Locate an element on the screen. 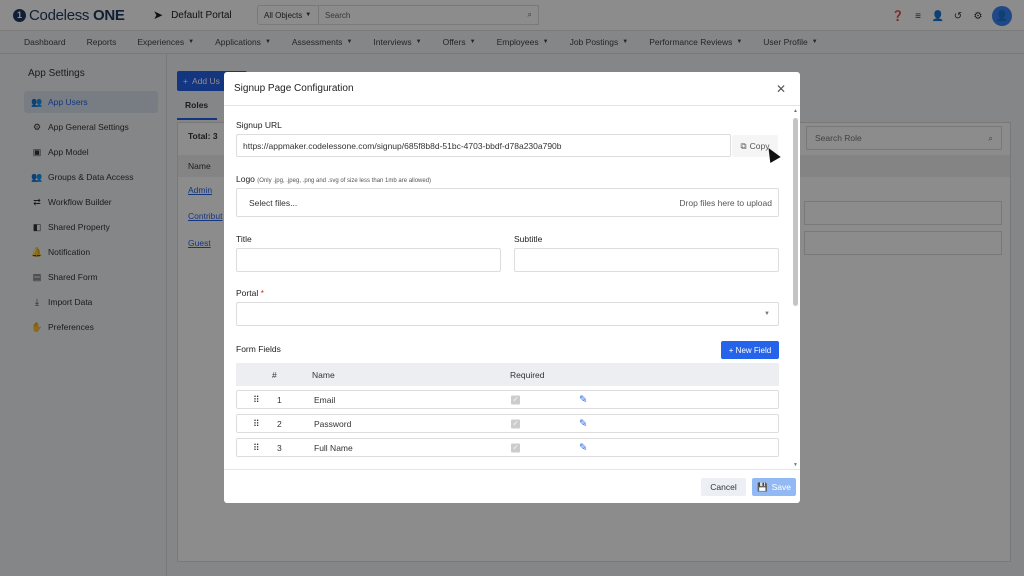 The height and width of the screenshot is (576, 1024). cancel-button: Cancel is located at coordinates (723, 487).